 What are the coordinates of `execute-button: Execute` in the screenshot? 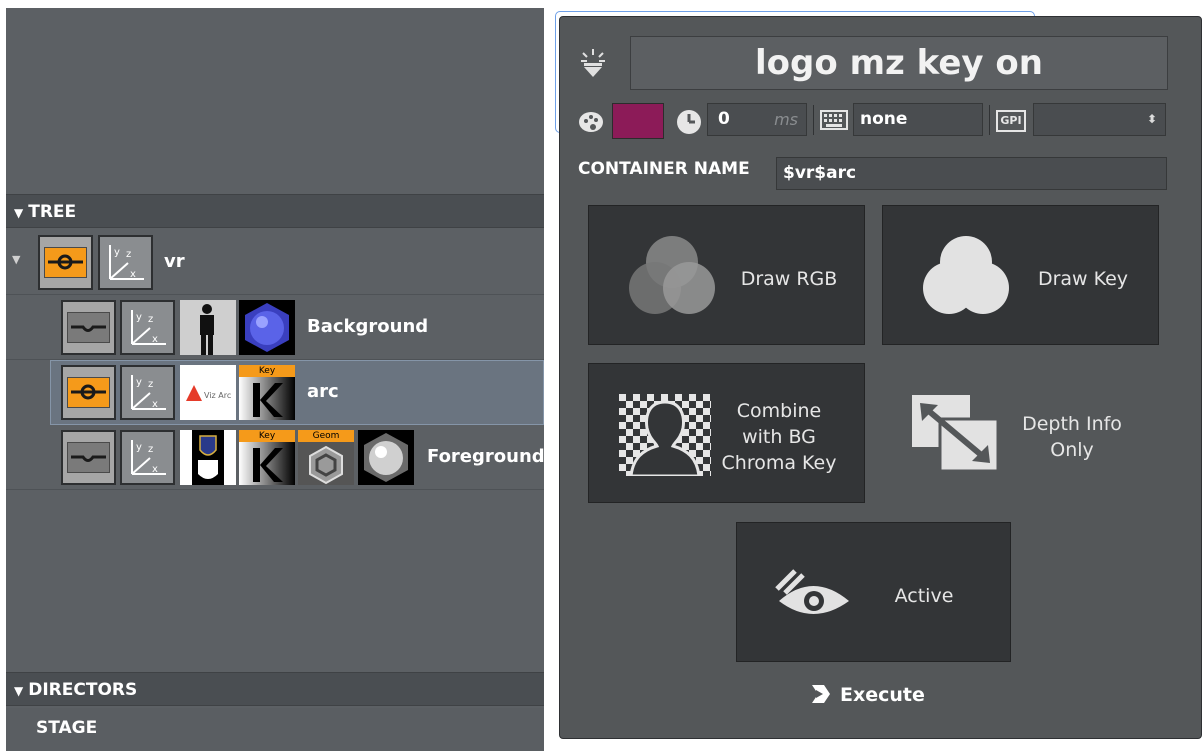 It's located at (867, 694).